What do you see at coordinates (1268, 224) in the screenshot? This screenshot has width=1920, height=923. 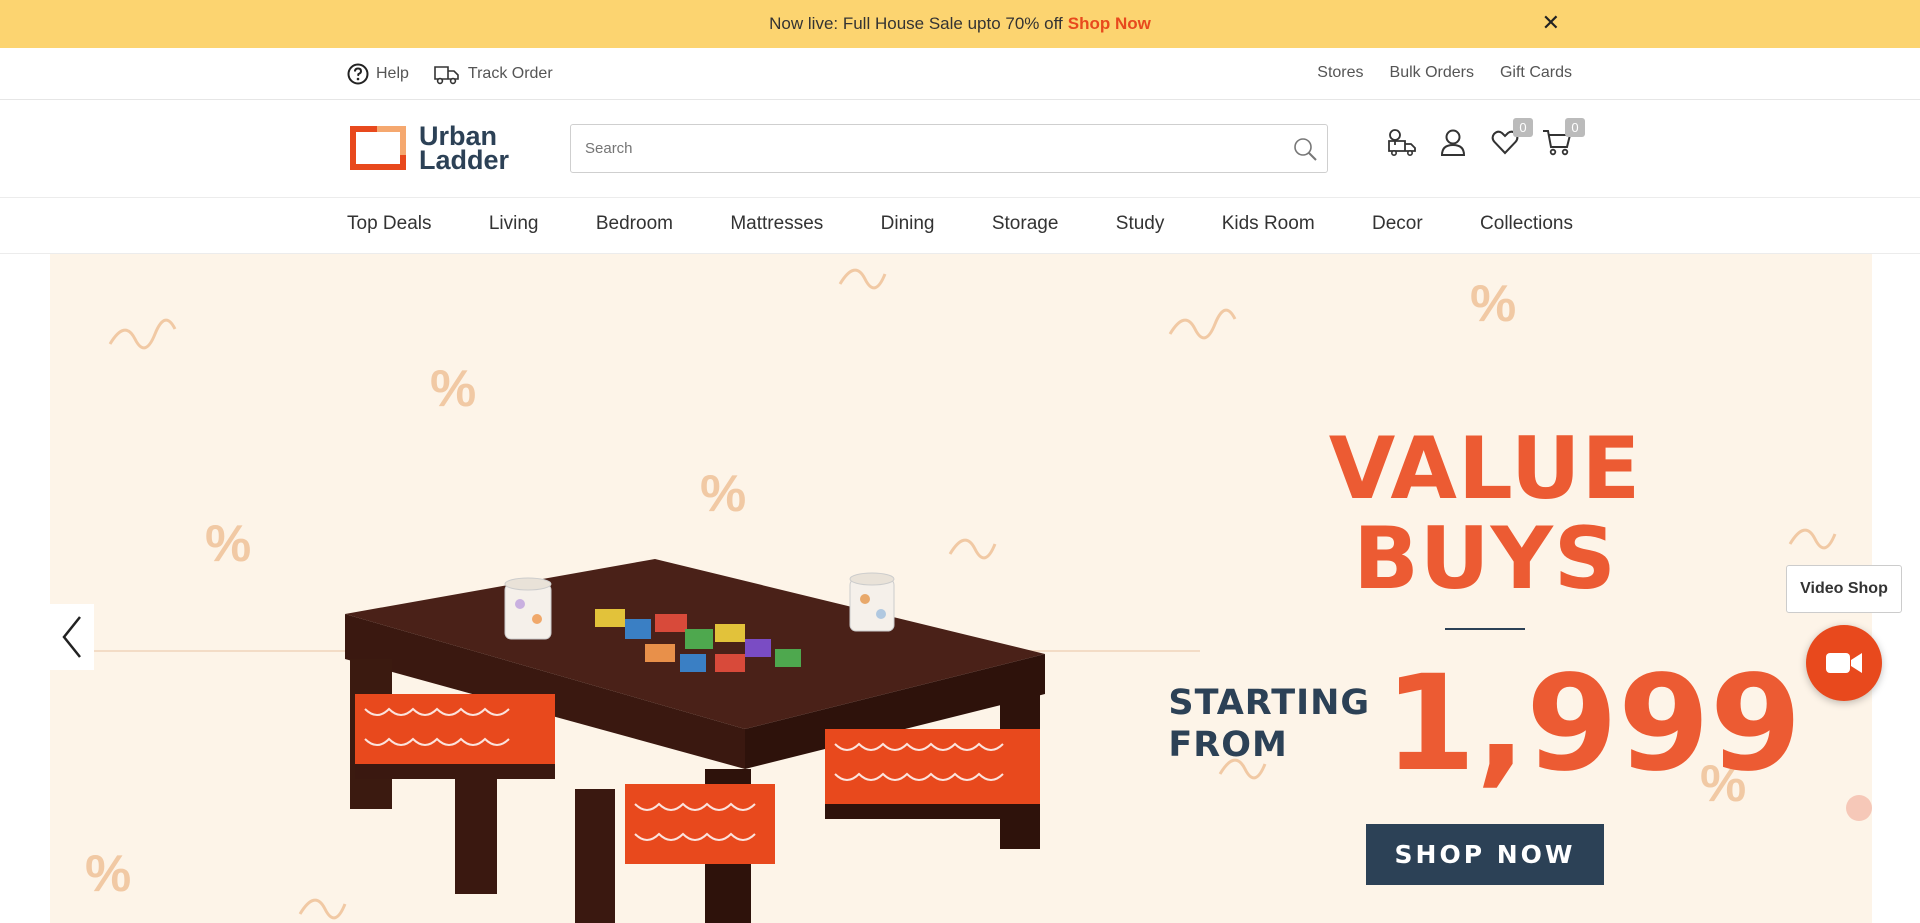 I see `nav-item-kids-room: Kids Room` at bounding box center [1268, 224].